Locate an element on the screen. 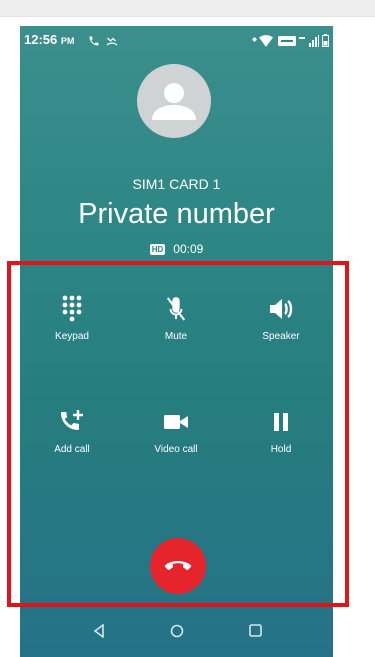  sim-label: SIM1 CARD 1 is located at coordinates (176, 184).